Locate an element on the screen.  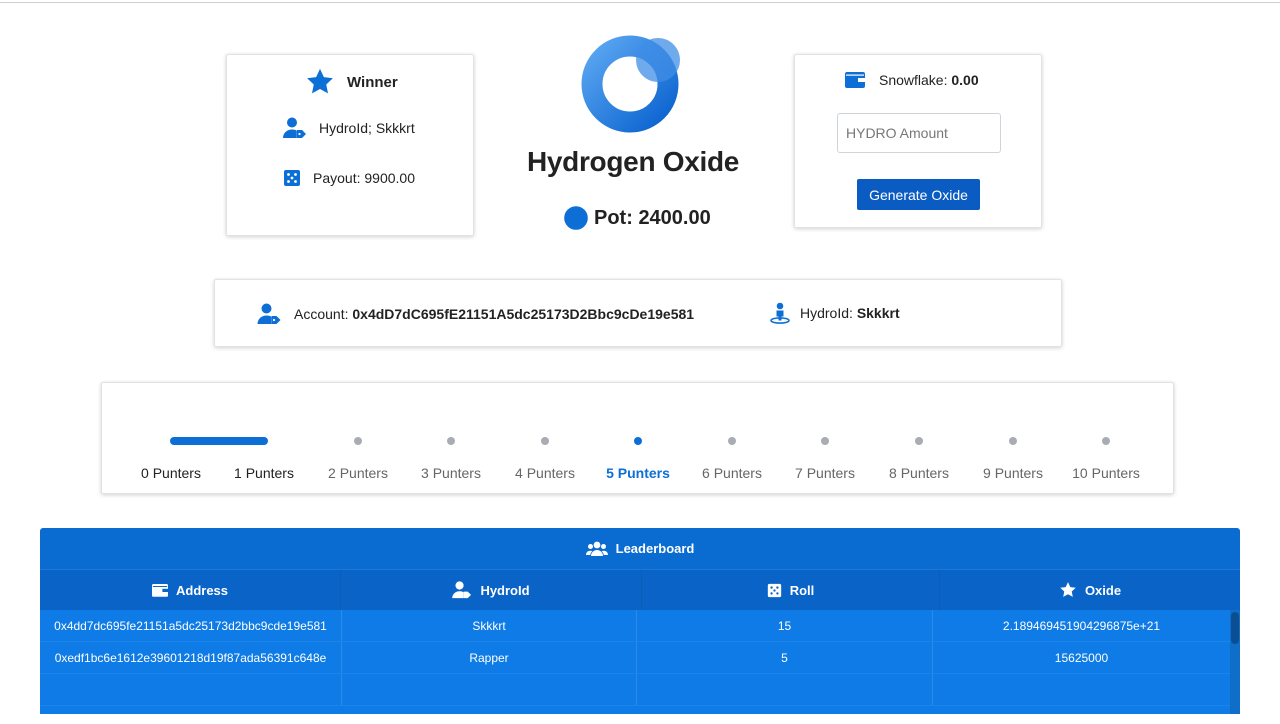
step-8-punters: 8 Punters is located at coordinates (919, 439).